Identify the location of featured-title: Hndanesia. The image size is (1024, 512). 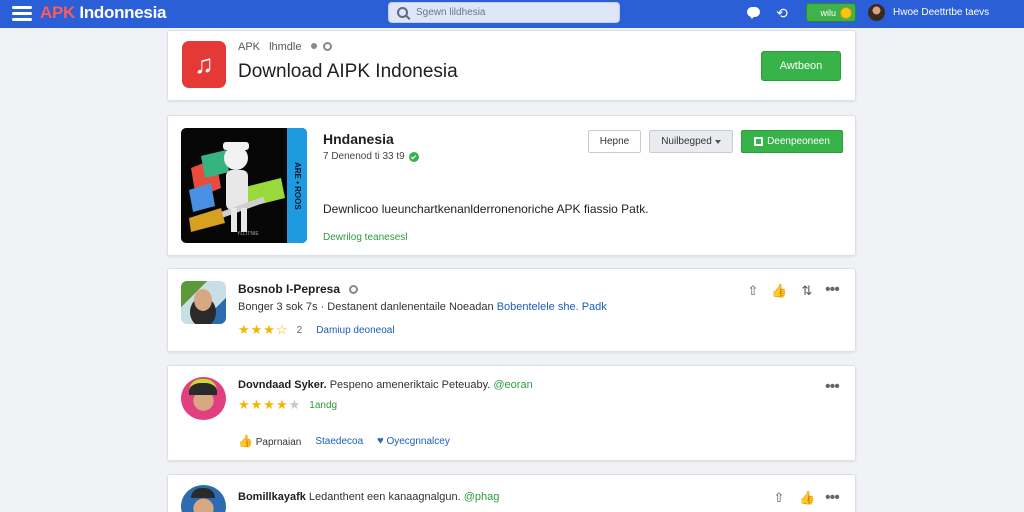
(358, 139).